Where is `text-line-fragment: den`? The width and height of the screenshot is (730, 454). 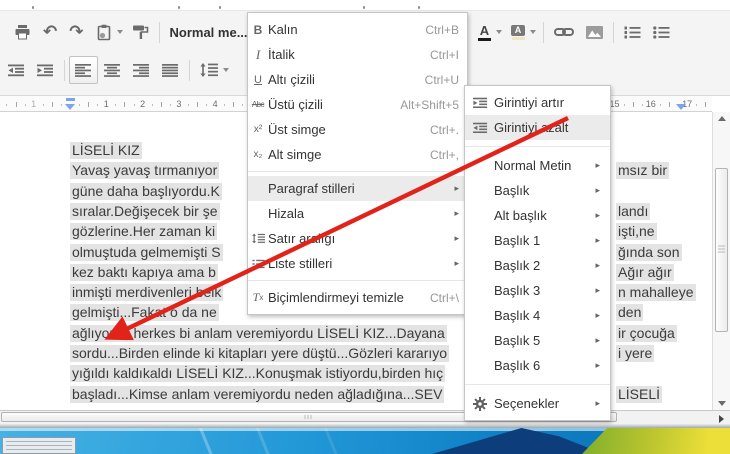 text-line-fragment: den is located at coordinates (630, 313).